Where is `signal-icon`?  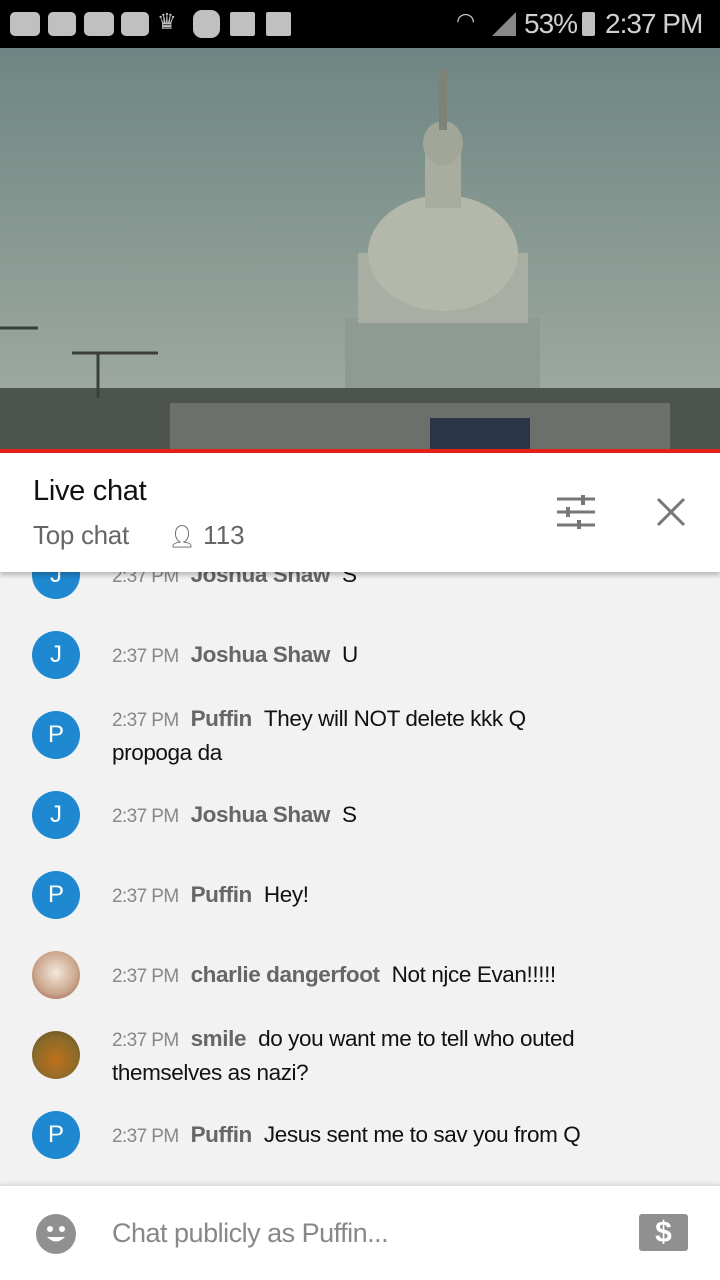
signal-icon is located at coordinates (504, 24).